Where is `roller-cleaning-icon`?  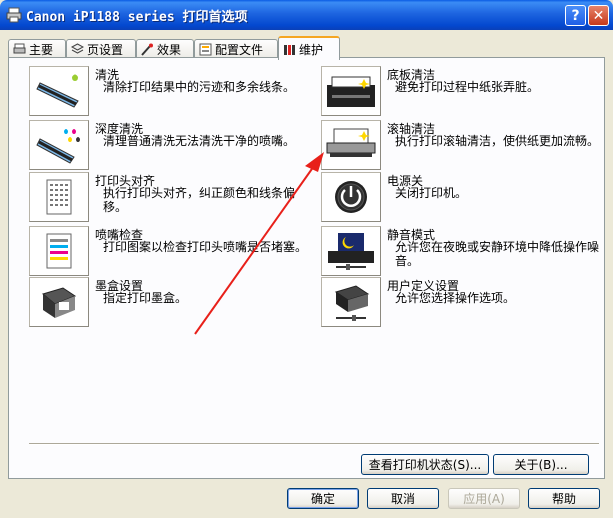
roller-cleaning-icon is located at coordinates (351, 142).